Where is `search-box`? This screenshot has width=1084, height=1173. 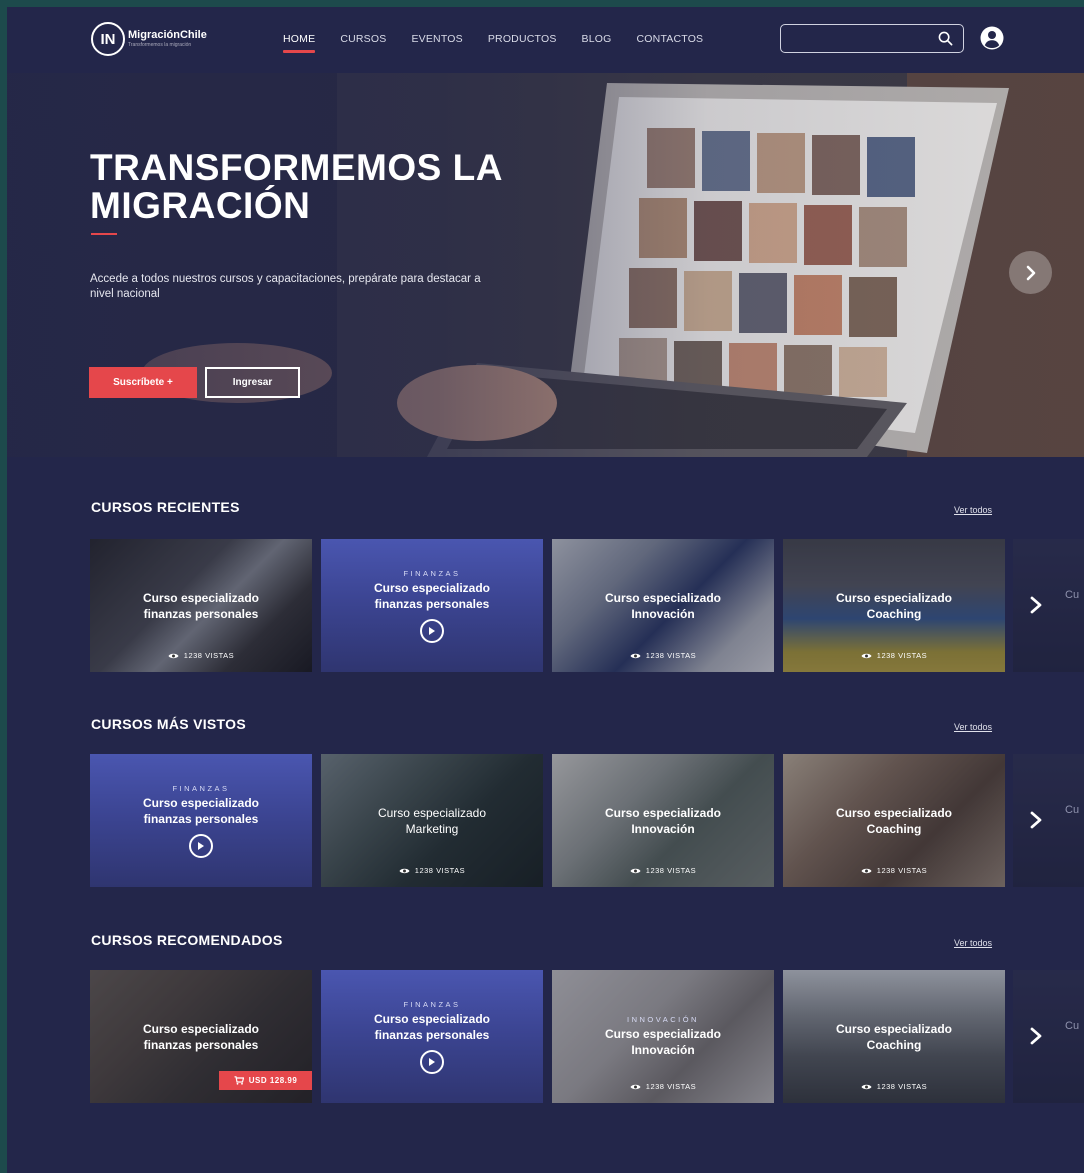 search-box is located at coordinates (872, 38).